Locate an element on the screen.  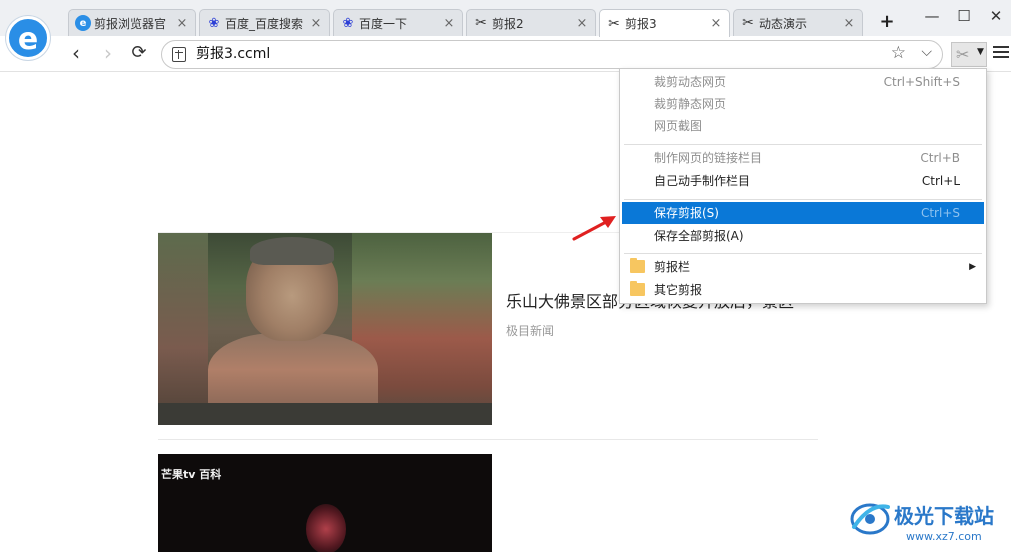
hamburger-menu-icon is located at coordinates (1001, 53).